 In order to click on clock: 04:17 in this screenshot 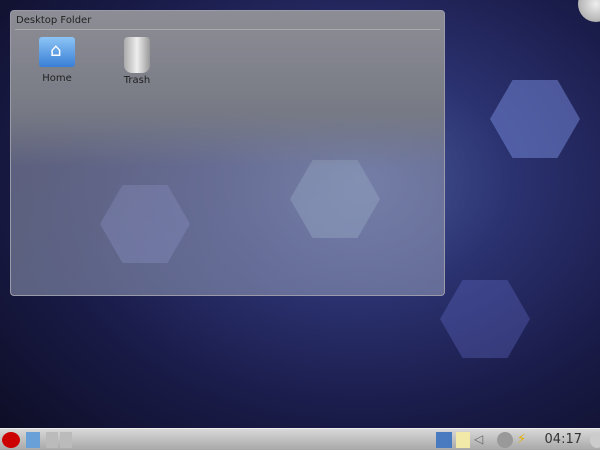, I will do `click(563, 439)`.